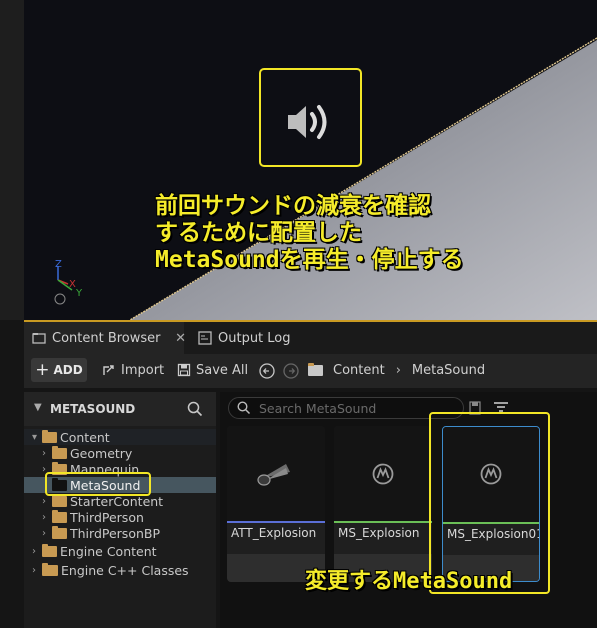  I want to click on tab-content-browser: Content Browser ✕, so click(105, 338).